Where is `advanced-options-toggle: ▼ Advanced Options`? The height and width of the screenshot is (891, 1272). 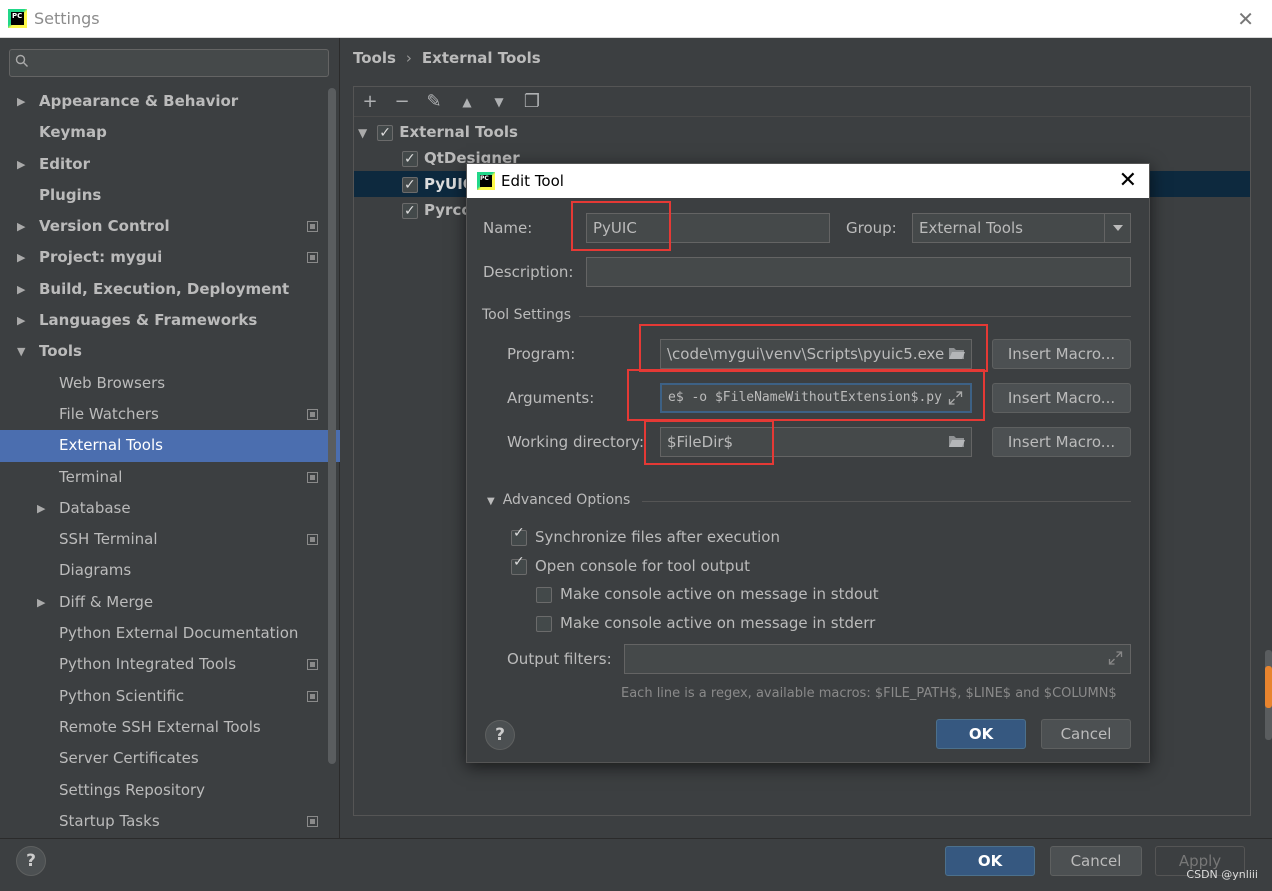 advanced-options-toggle: ▼ Advanced Options is located at coordinates (558, 500).